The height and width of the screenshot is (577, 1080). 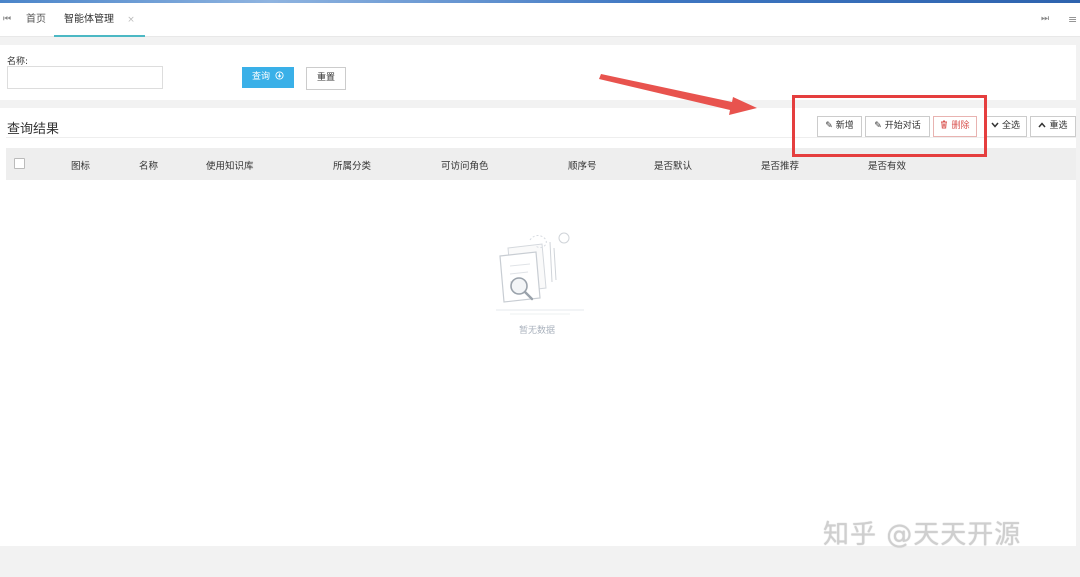 What do you see at coordinates (89, 19) in the screenshot?
I see `tab-agent-management-label: 智能体管理` at bounding box center [89, 19].